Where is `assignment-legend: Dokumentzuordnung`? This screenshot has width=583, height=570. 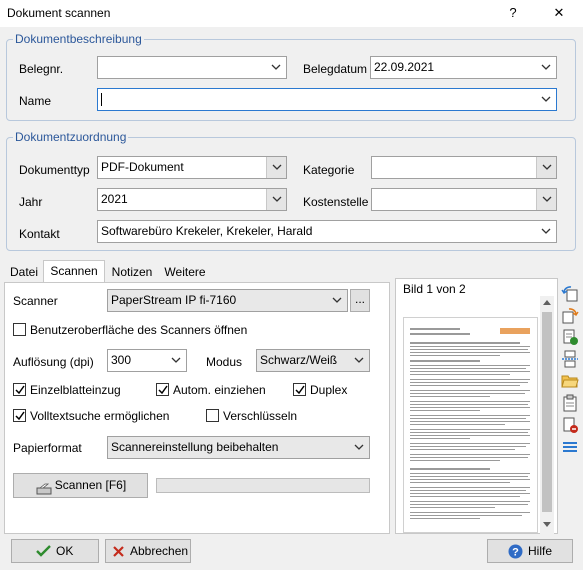
assignment-legend: Dokumentzuordnung is located at coordinates (71, 137).